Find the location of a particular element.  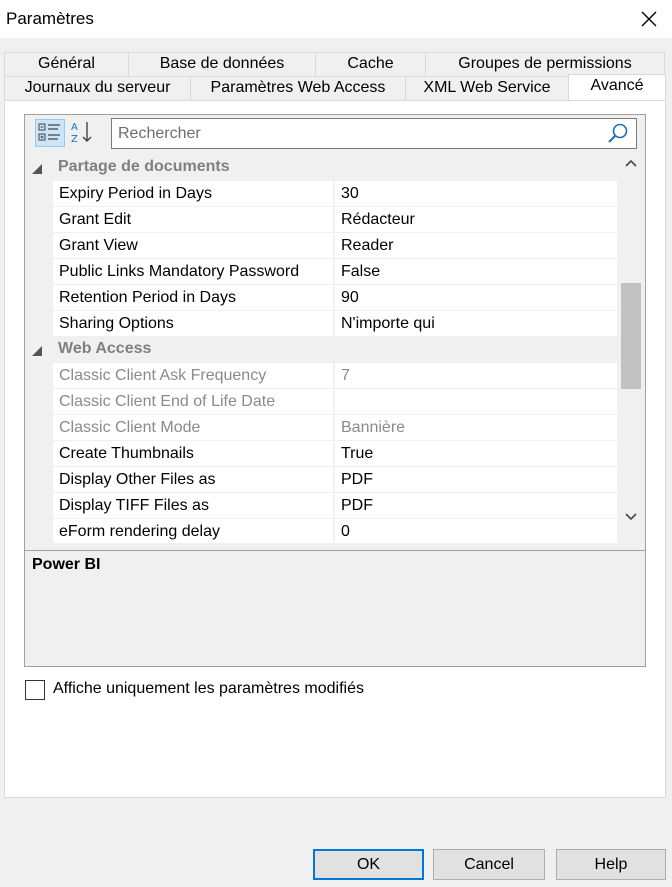

category-row: Web Access is located at coordinates (321, 350).